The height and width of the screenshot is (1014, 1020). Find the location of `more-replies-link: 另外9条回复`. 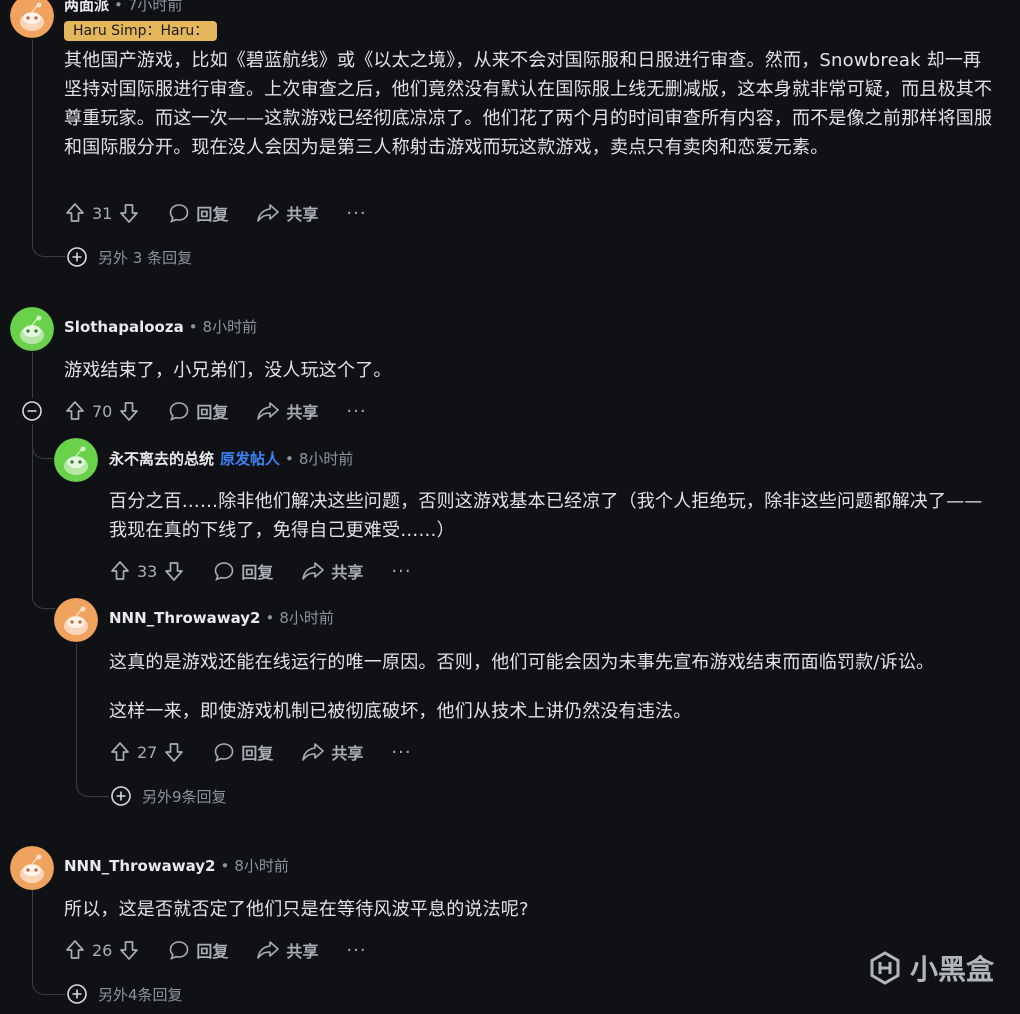

more-replies-link: 另外9条回复 is located at coordinates (168, 796).